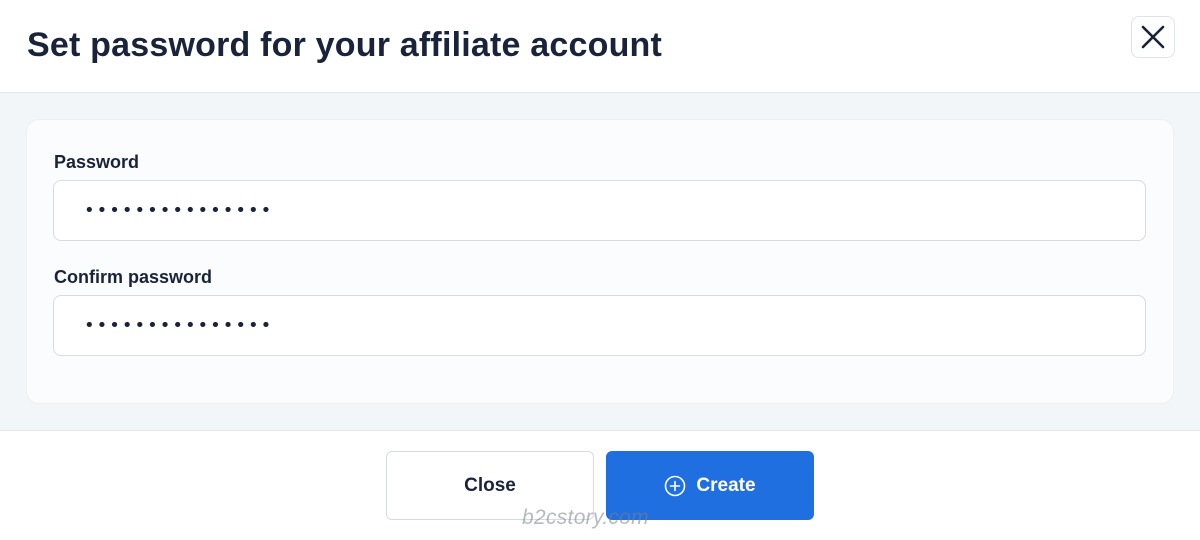  What do you see at coordinates (345, 45) in the screenshot?
I see `modal-title: Set password for your affiliate account` at bounding box center [345, 45].